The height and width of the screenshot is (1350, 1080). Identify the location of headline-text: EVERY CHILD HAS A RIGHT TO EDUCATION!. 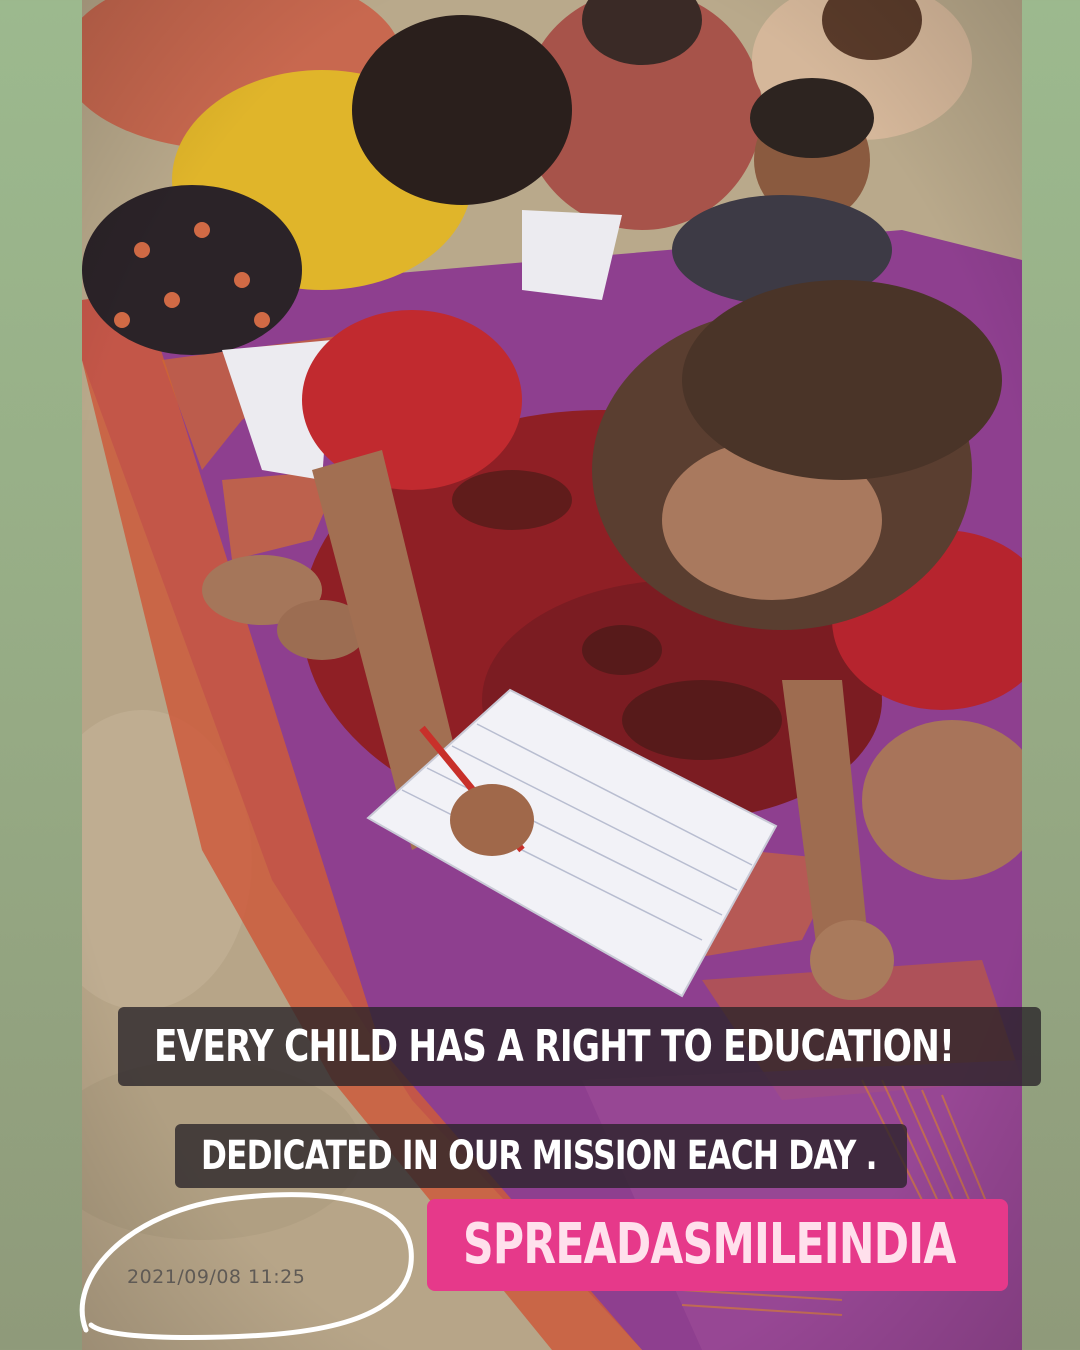
(554, 1046).